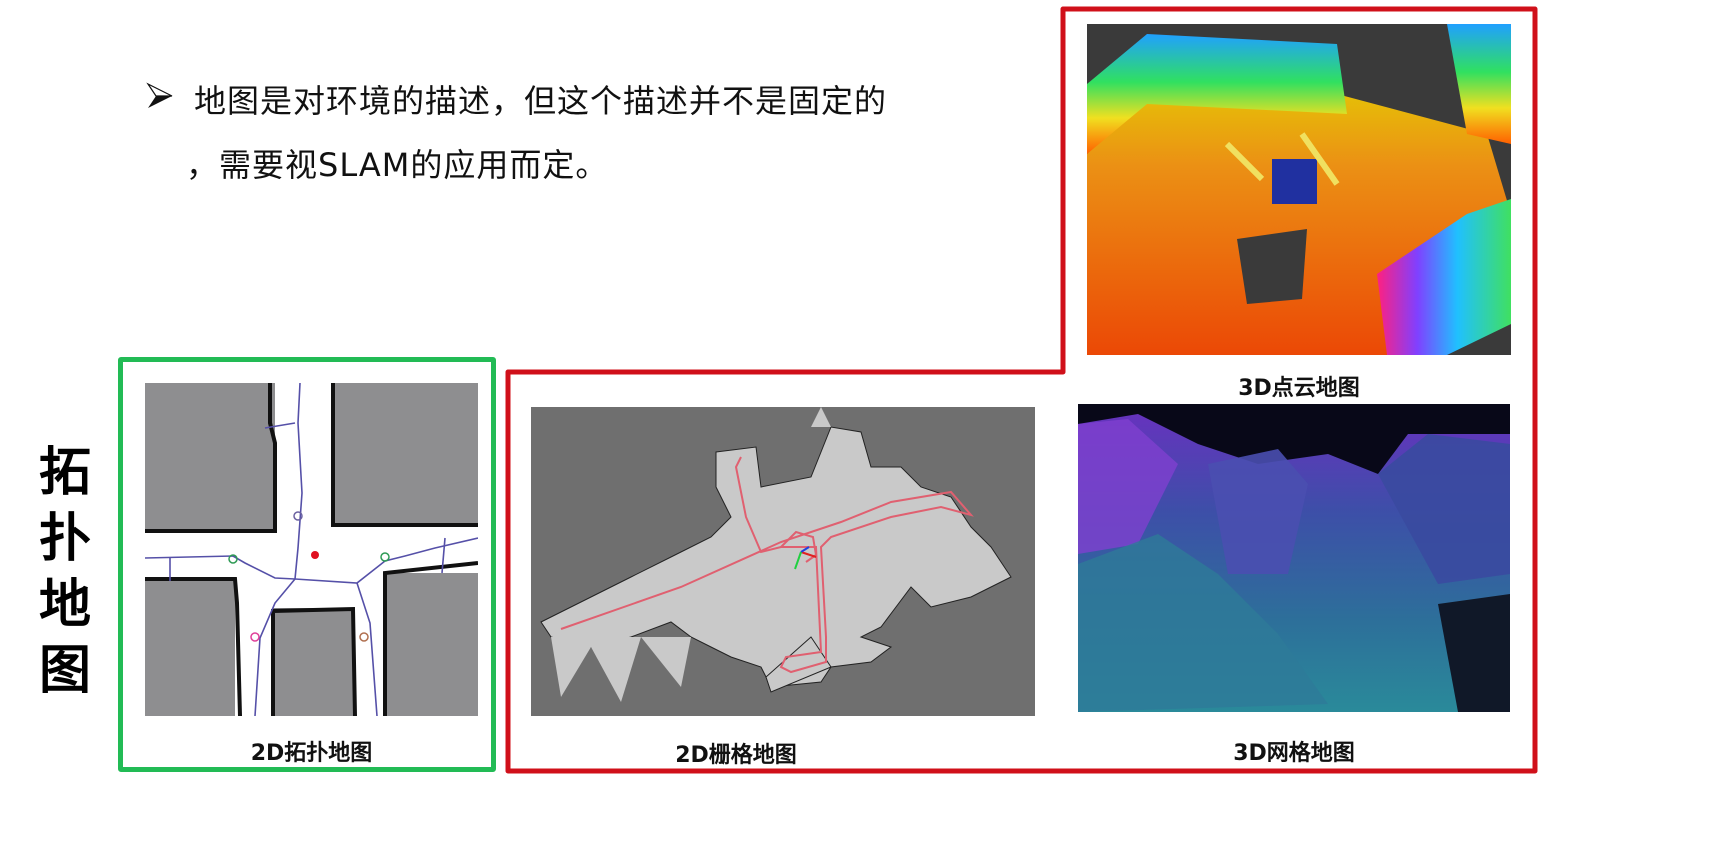  Describe the element at coordinates (311, 549) in the screenshot. I see `topological-map-image` at that location.